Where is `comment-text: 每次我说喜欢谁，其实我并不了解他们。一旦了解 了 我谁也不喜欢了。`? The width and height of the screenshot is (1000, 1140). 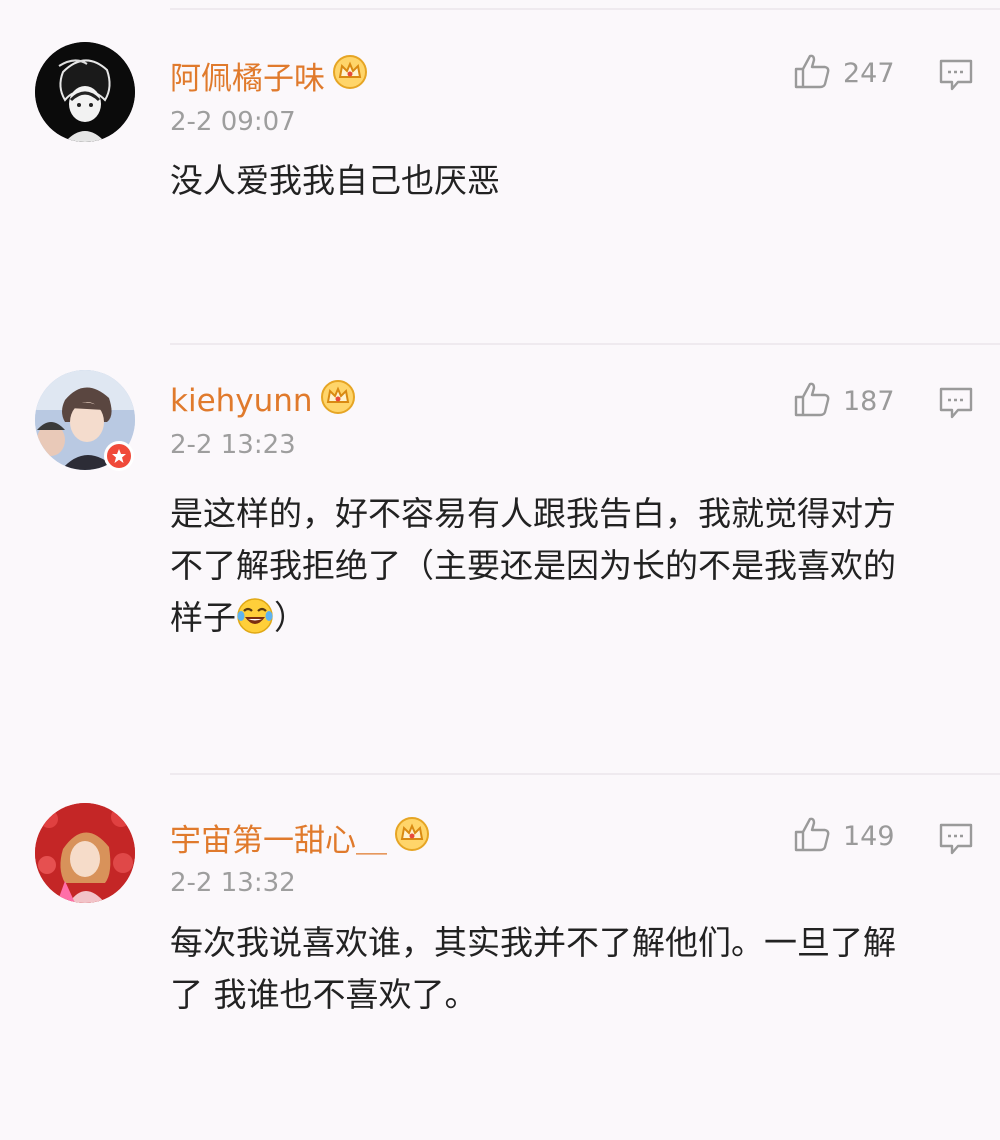 comment-text: 每次我说喜欢谁，其实我并不了解他们。一旦了解 了 我谁也不喜欢了。 is located at coordinates (533, 968).